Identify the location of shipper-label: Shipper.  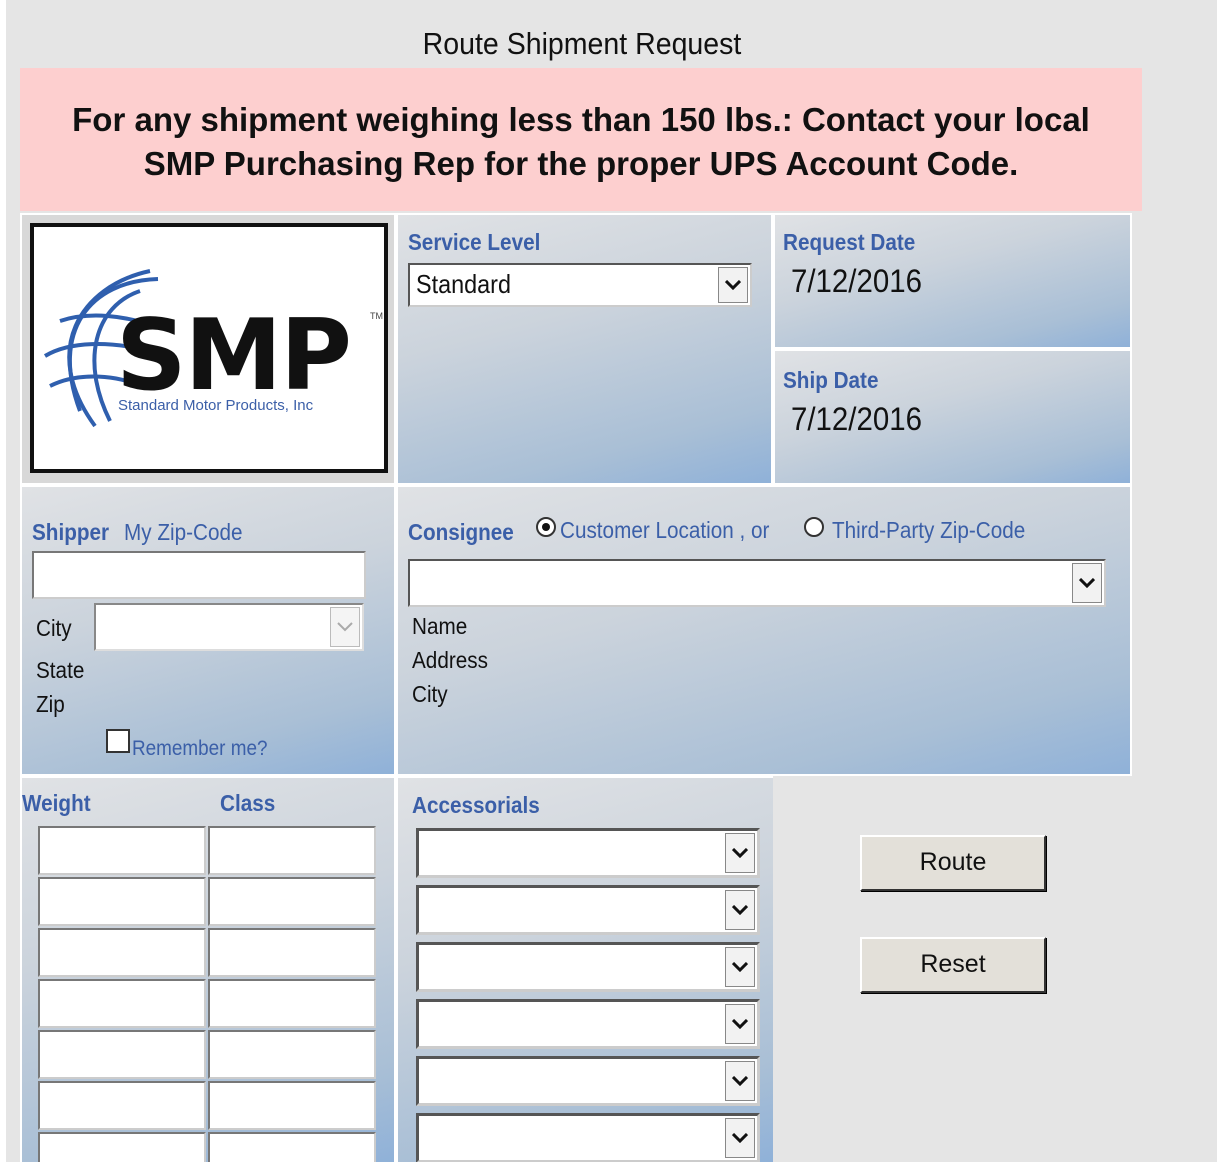
(71, 532).